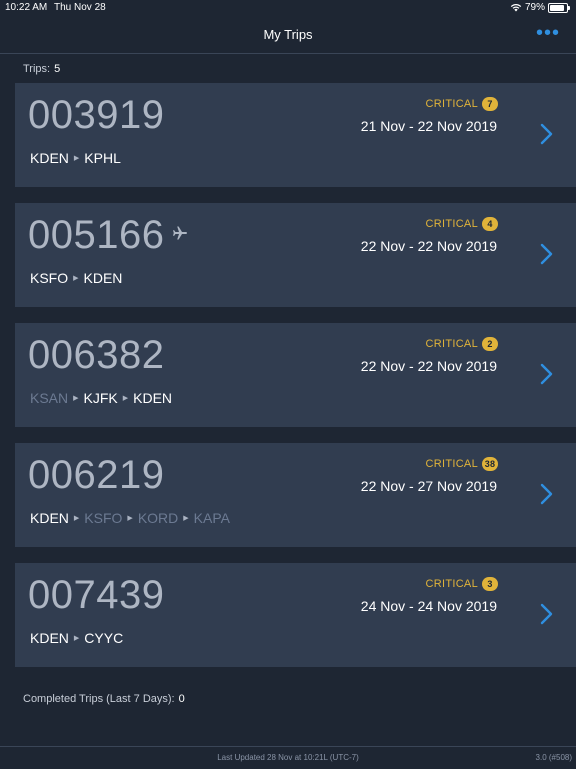  What do you see at coordinates (288, 8) in the screenshot?
I see `status-bar: 10:22 AM Thu Nov 28 79%` at bounding box center [288, 8].